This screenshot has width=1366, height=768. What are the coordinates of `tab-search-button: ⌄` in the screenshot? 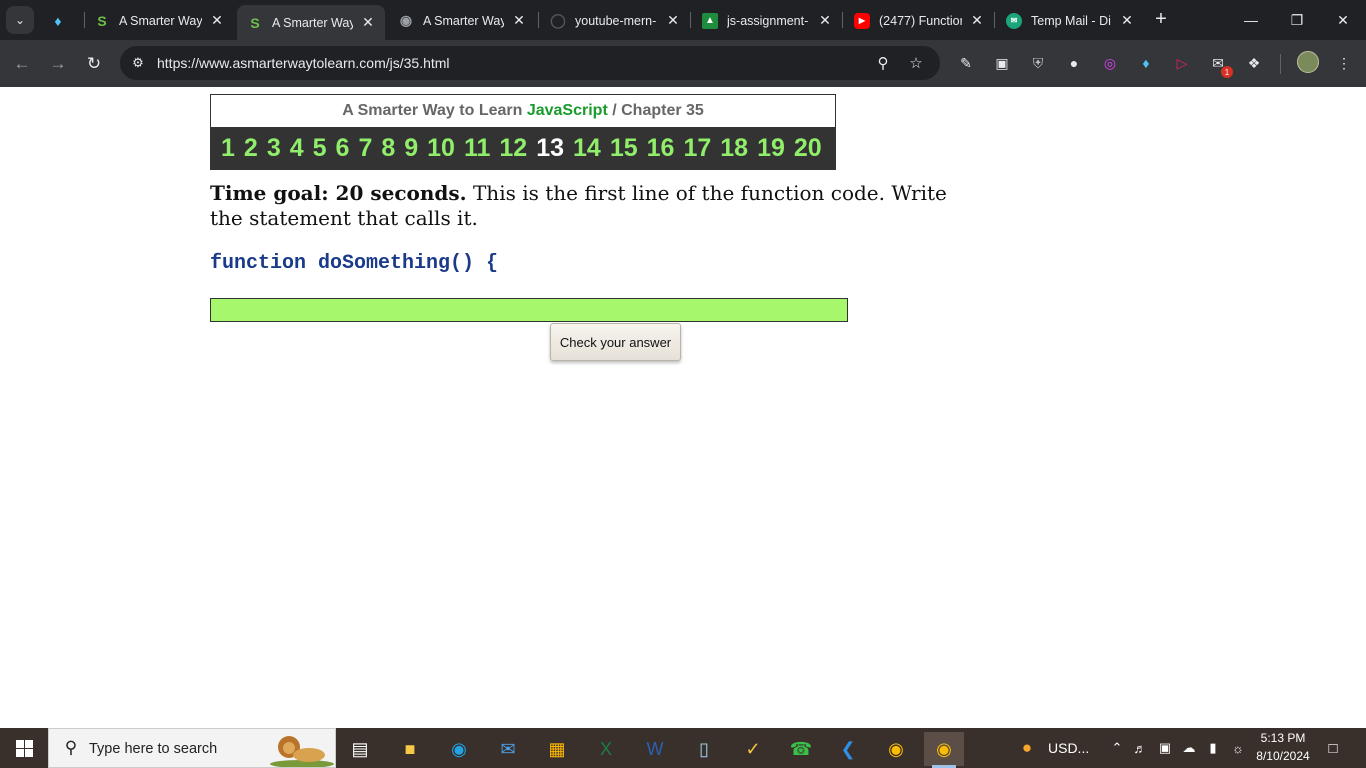 It's located at (20, 20).